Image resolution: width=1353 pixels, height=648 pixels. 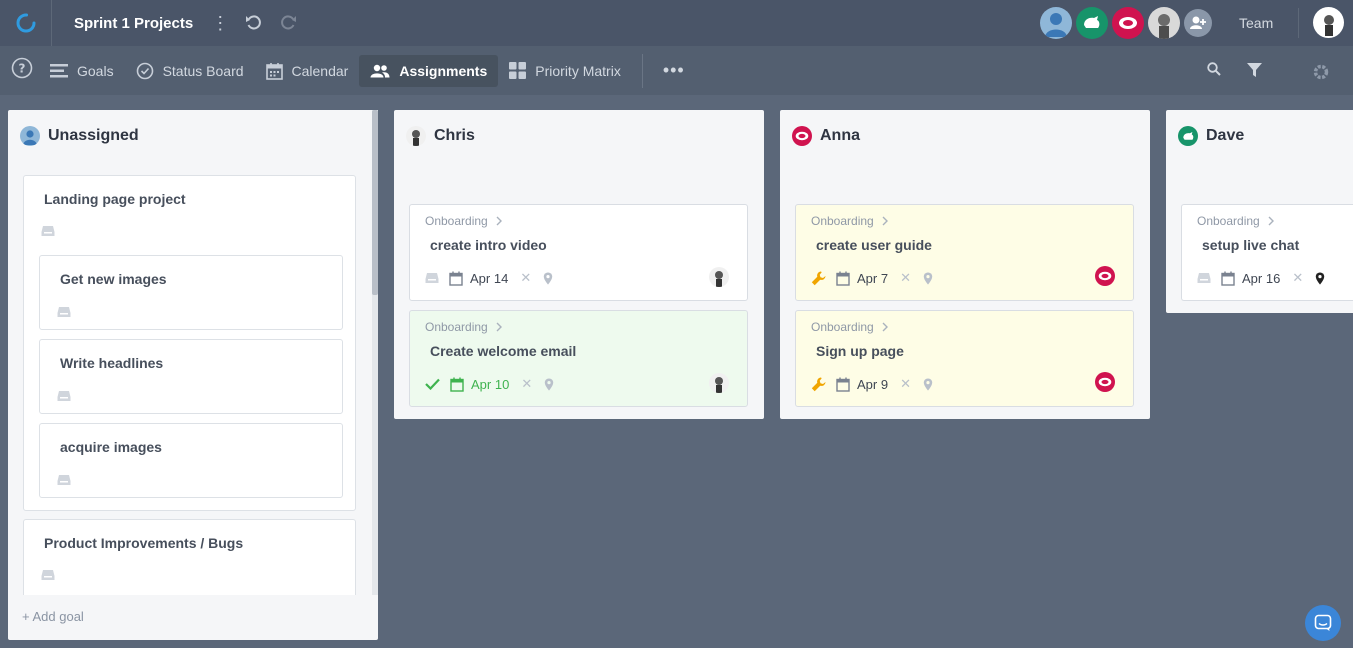 What do you see at coordinates (488, 245) in the screenshot?
I see `task-title: create intro video` at bounding box center [488, 245].